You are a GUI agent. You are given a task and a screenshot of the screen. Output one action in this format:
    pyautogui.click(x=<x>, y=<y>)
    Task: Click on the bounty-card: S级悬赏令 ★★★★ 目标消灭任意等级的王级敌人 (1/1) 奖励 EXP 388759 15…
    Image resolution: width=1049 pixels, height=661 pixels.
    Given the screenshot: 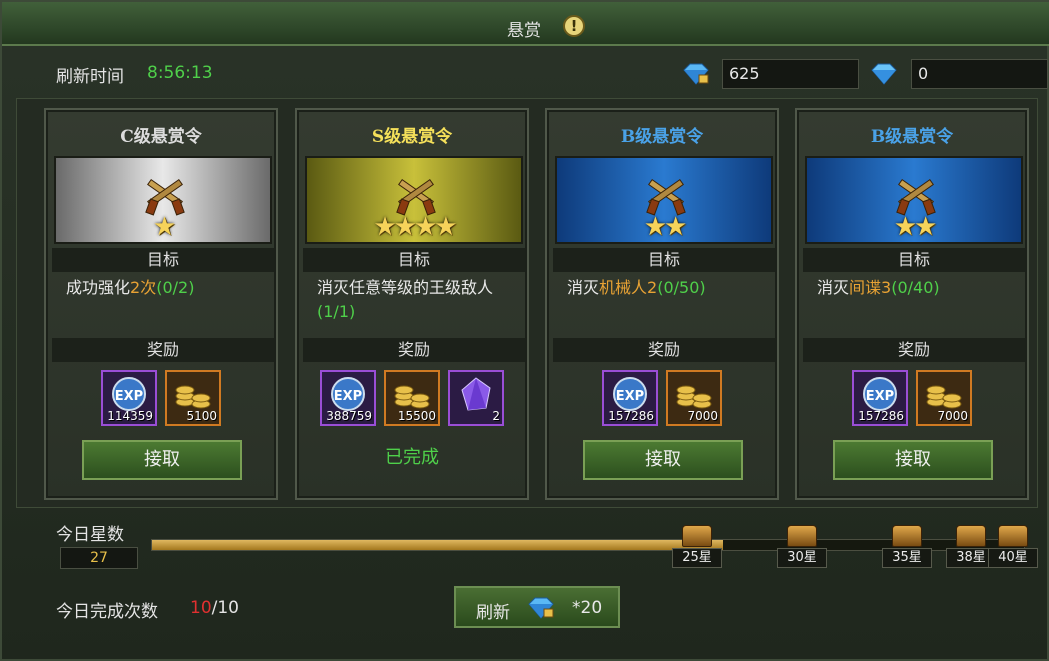 What is the action you would take?
    pyautogui.click(x=412, y=304)
    